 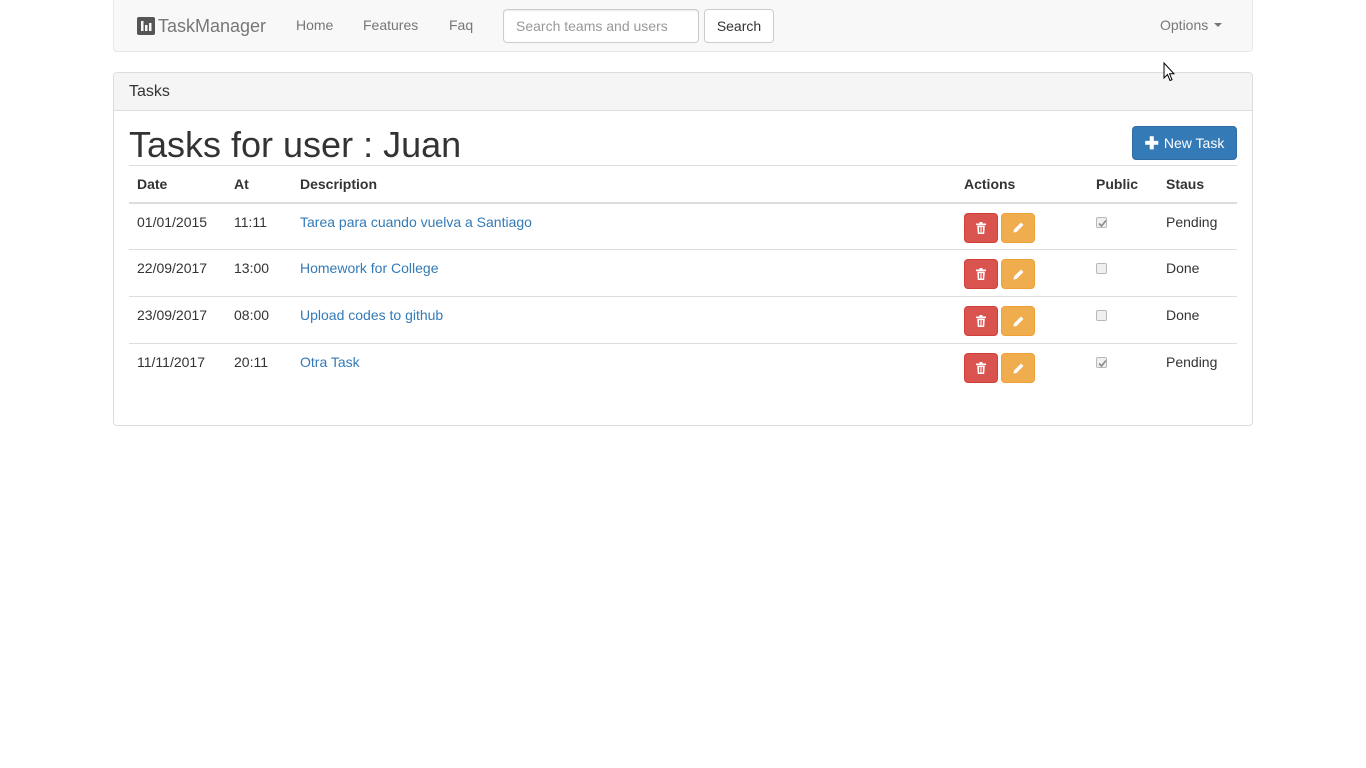 I want to click on table-row: 11/11/2017 20:11 Otra Task Pending, so click(x=683, y=367).